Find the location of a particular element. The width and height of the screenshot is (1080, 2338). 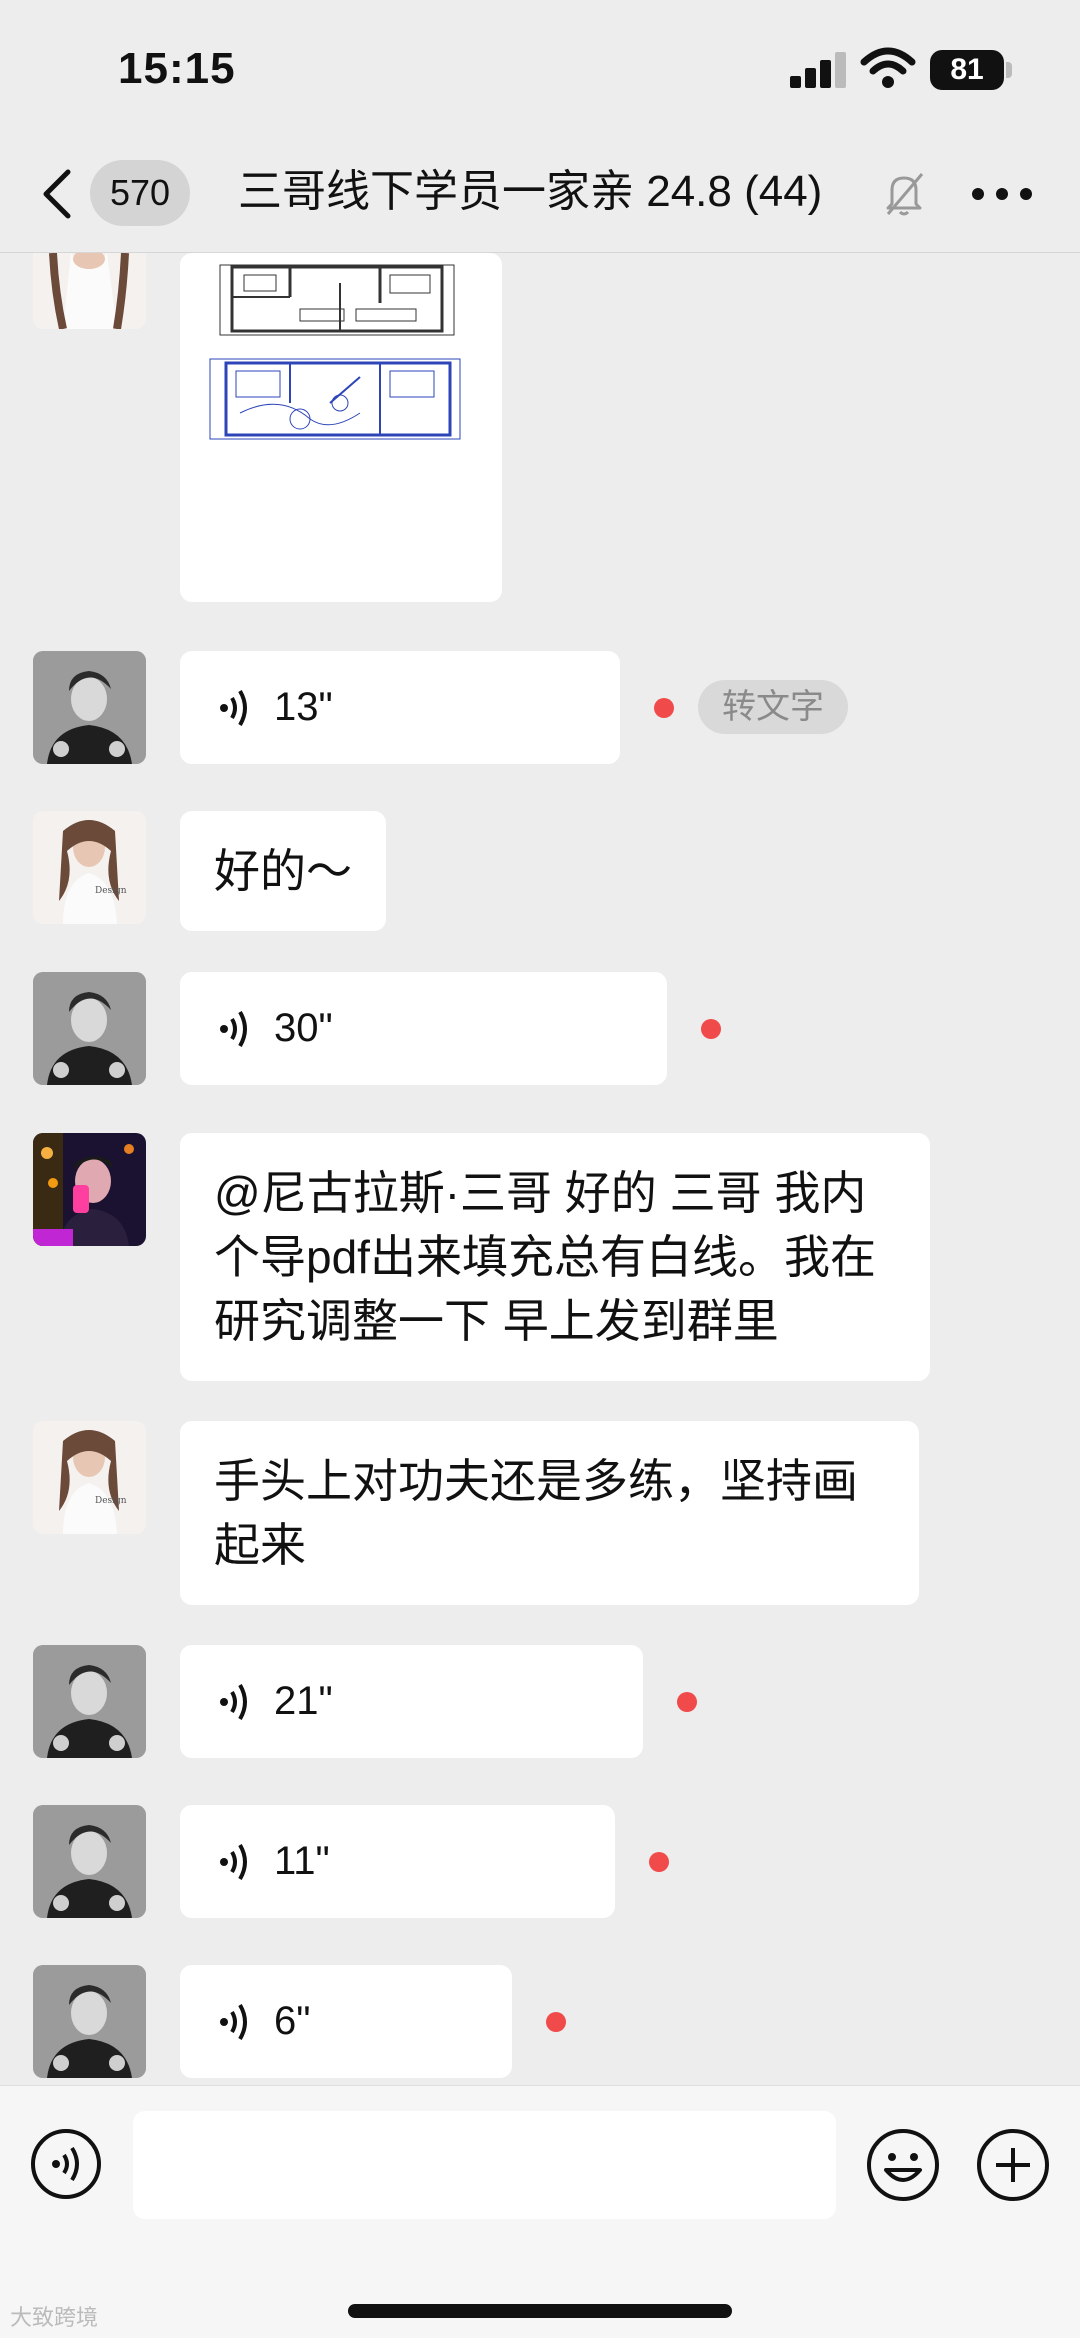

emoji-icon is located at coordinates (903, 2165).